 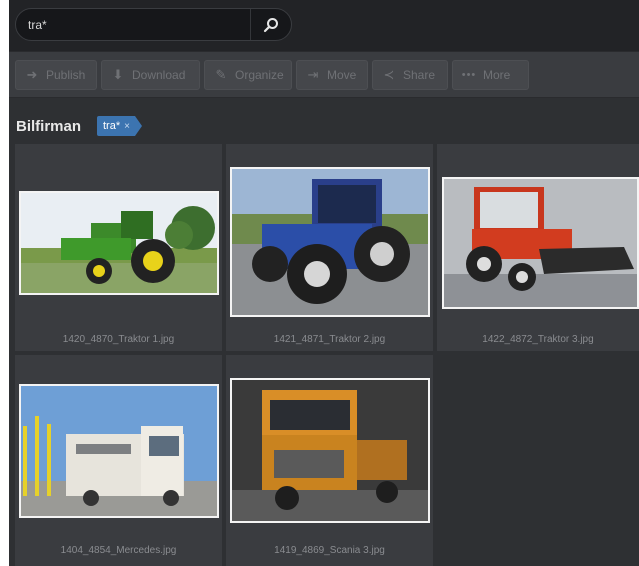 I want to click on tractor-green-image, so click(x=119, y=243).